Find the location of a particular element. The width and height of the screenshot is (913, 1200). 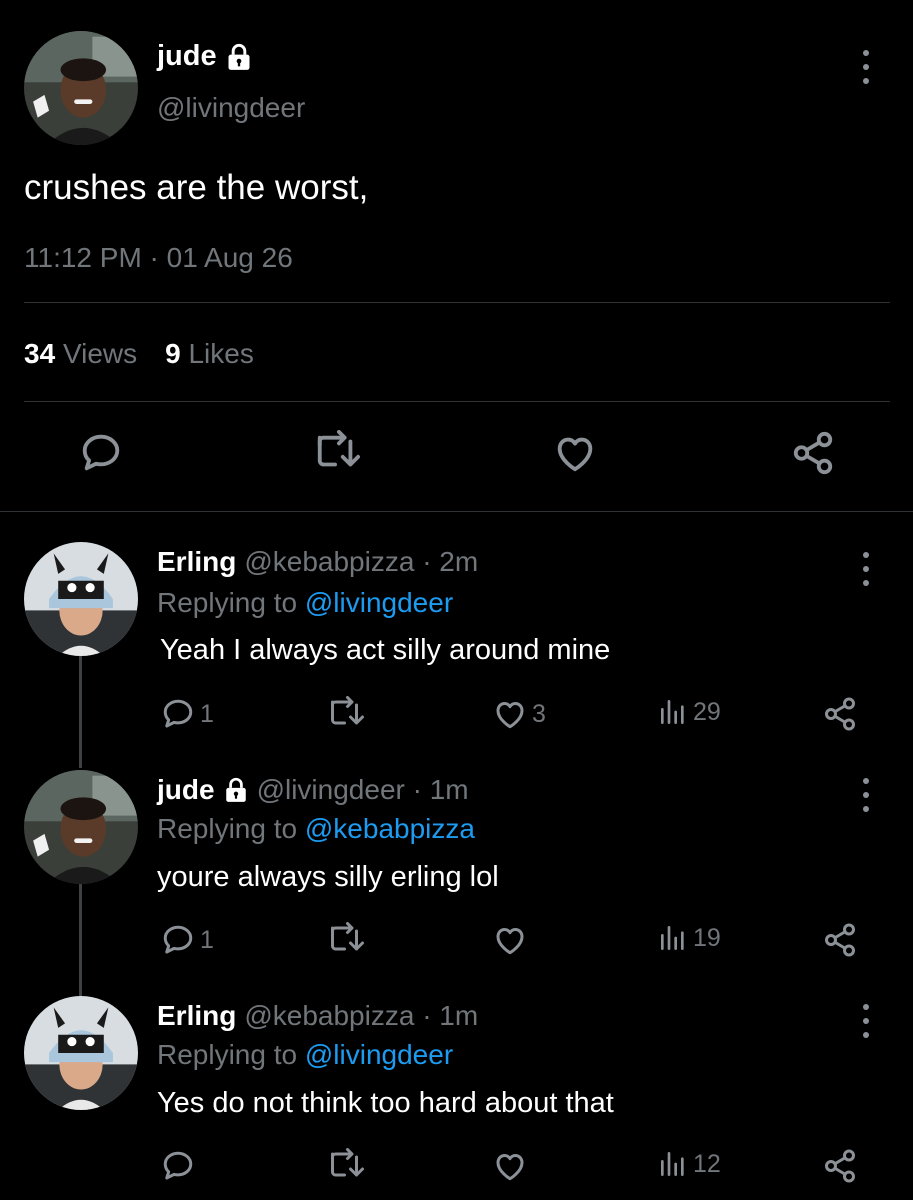

reply-handle-time: @kebabpizza · 2m is located at coordinates (361, 561).